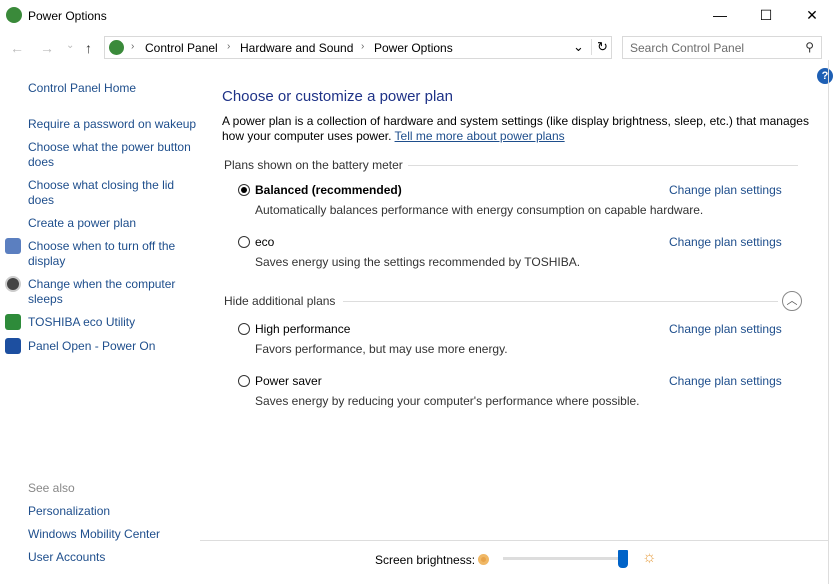 The width and height of the screenshot is (838, 584). What do you see at coordinates (70, 45) in the screenshot?
I see `recent-locations-button: ⌄` at bounding box center [70, 45].